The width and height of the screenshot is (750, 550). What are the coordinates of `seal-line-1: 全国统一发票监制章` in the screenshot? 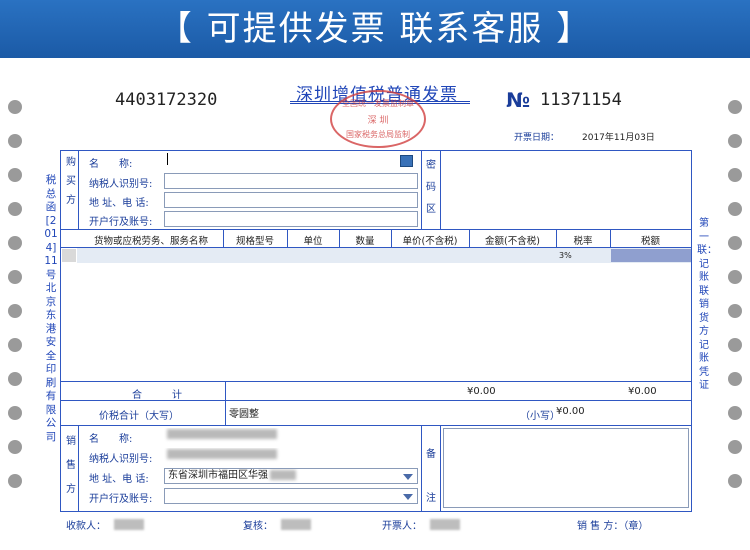 It's located at (378, 103).